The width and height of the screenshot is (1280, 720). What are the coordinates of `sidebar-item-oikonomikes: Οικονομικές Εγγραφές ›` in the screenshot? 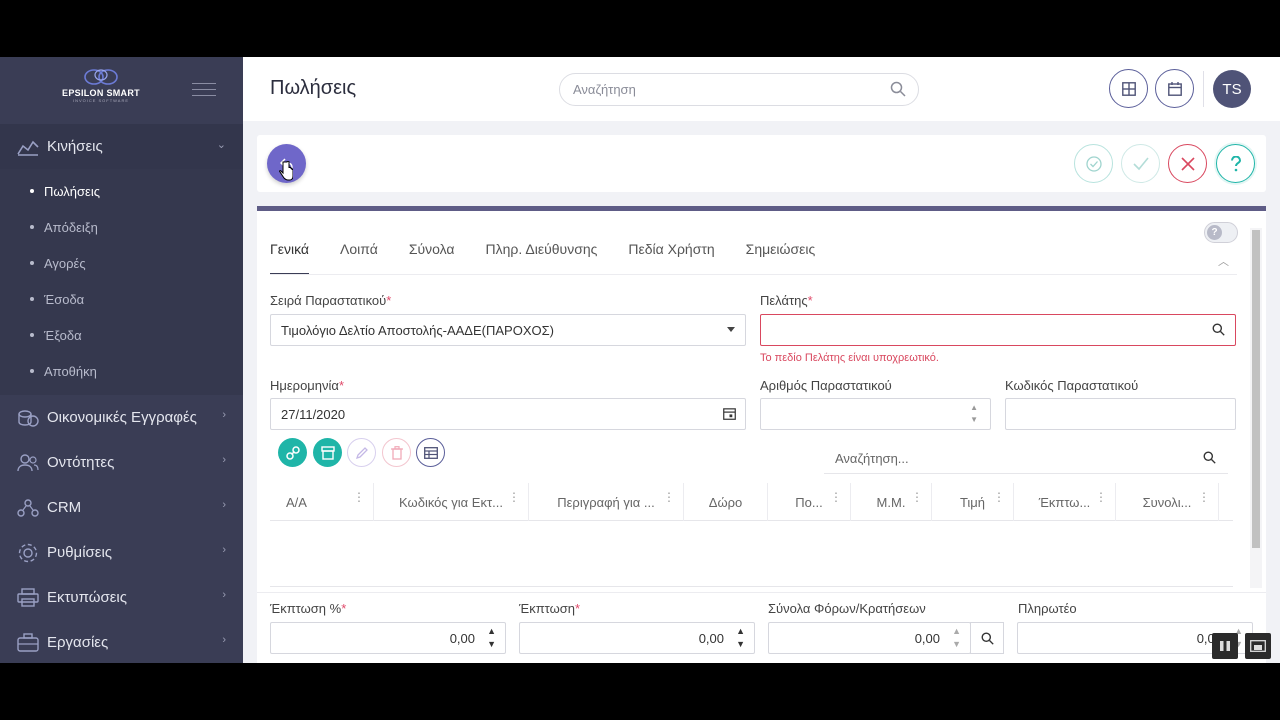 It's located at (121, 417).